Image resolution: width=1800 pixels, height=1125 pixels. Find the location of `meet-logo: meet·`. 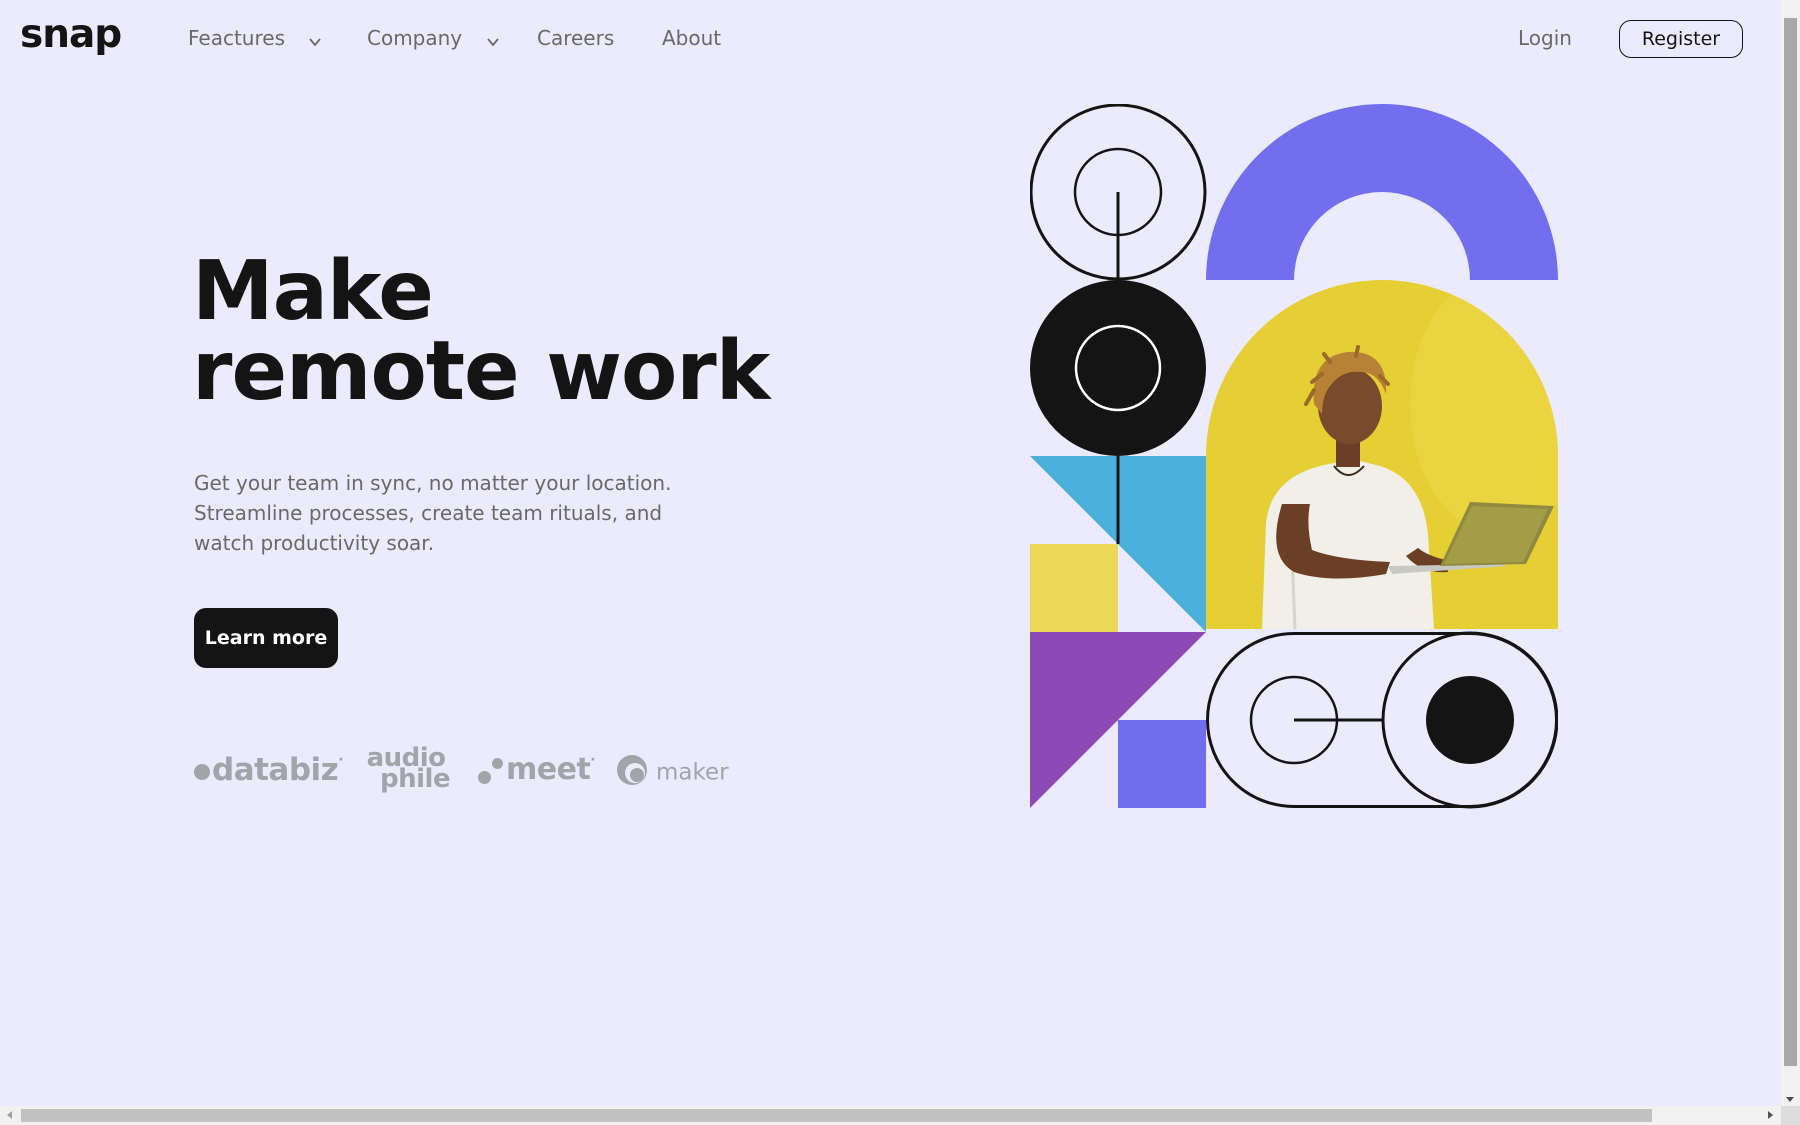

meet-logo: meet· is located at coordinates (537, 769).